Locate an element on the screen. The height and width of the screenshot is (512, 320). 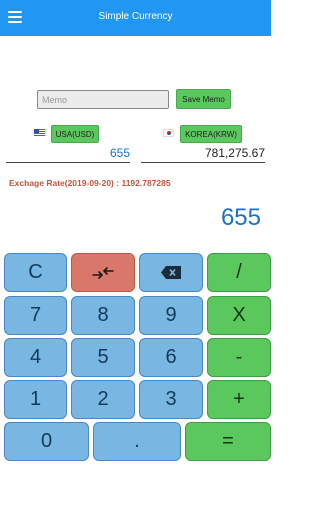
digit-9-key: 9 is located at coordinates (171, 315).